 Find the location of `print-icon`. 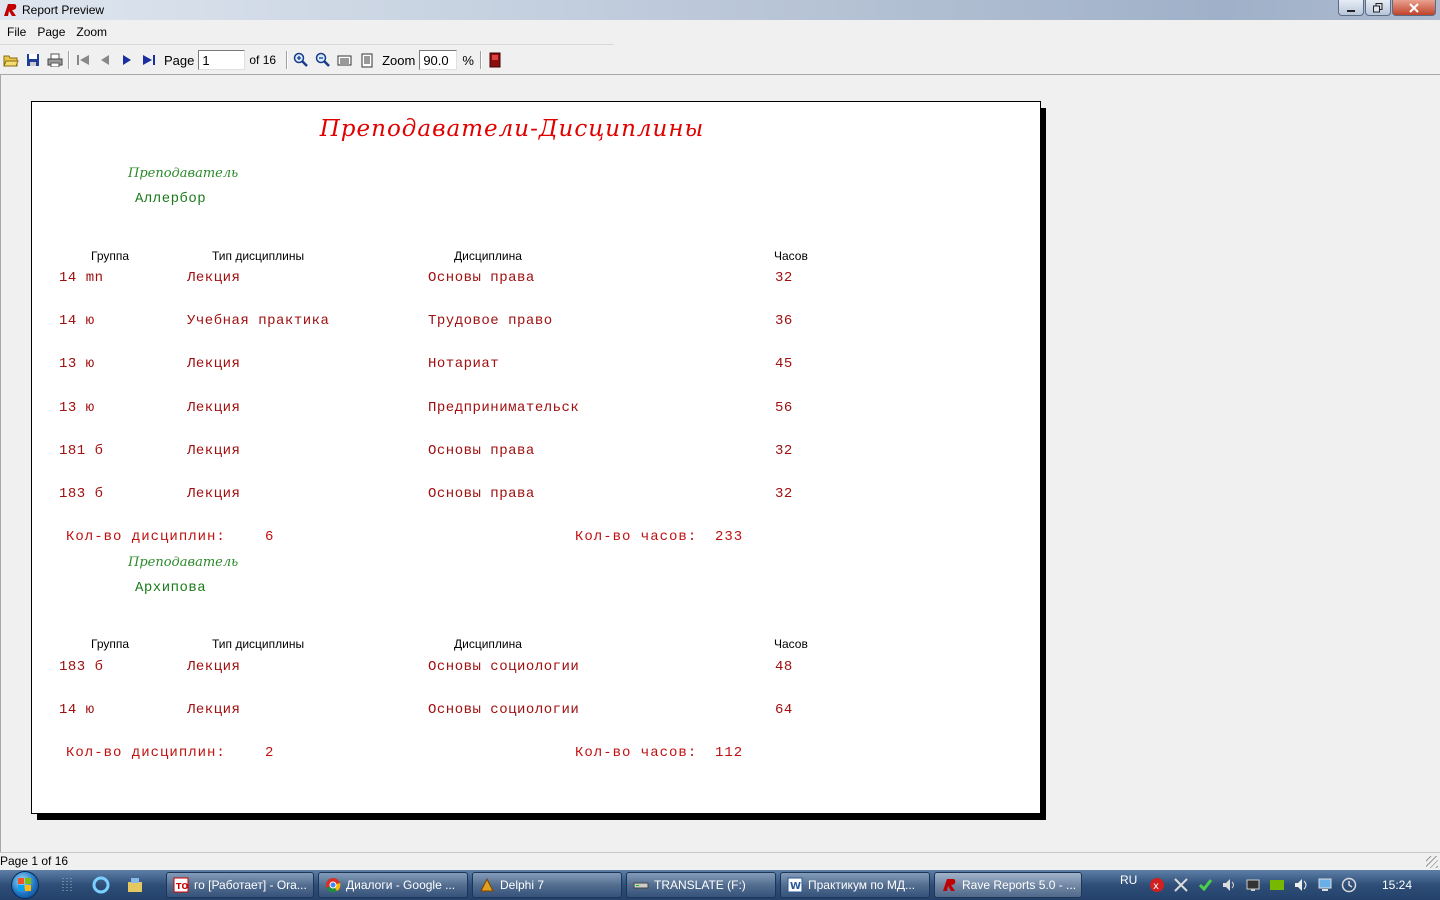

print-icon is located at coordinates (55, 60).